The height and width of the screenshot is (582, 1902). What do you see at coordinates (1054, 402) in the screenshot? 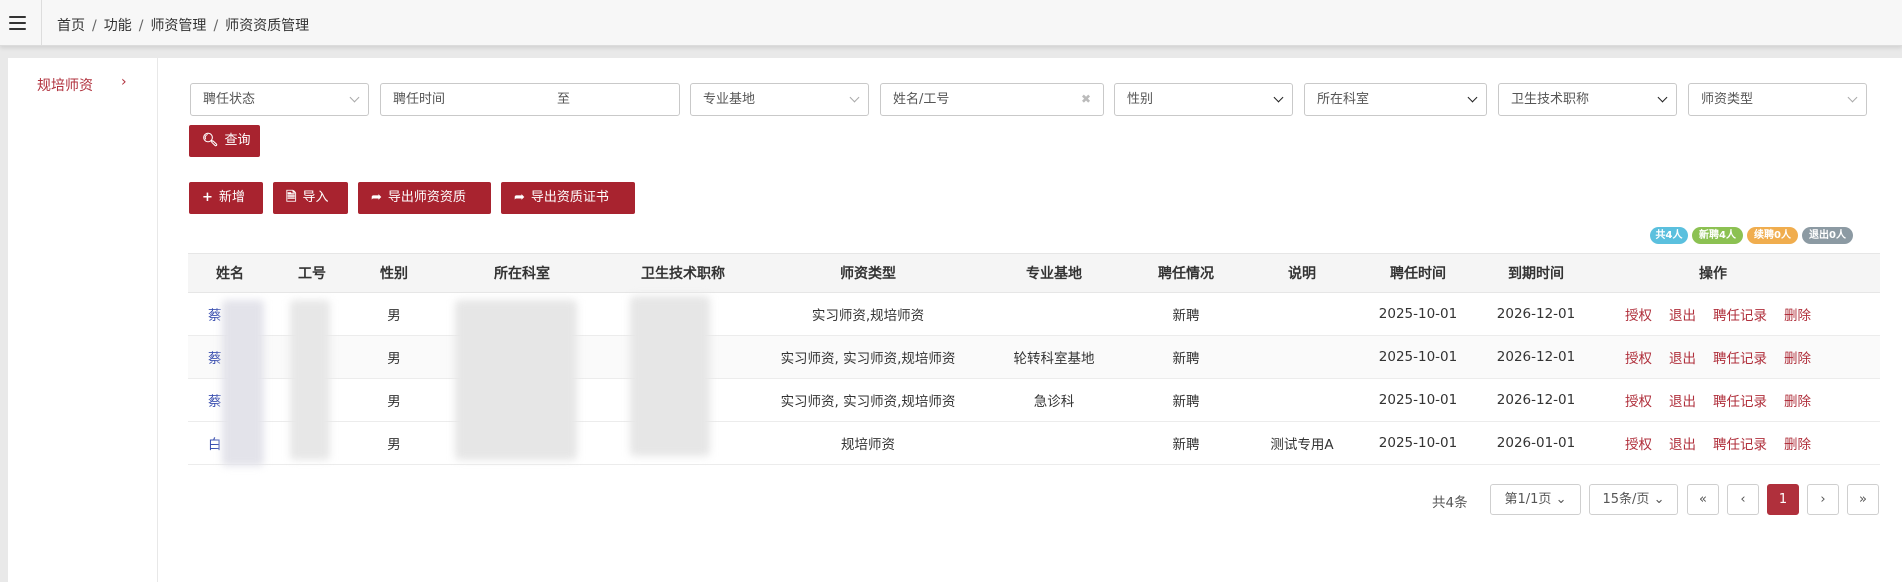
I see `base-cell: 急诊科` at bounding box center [1054, 402].